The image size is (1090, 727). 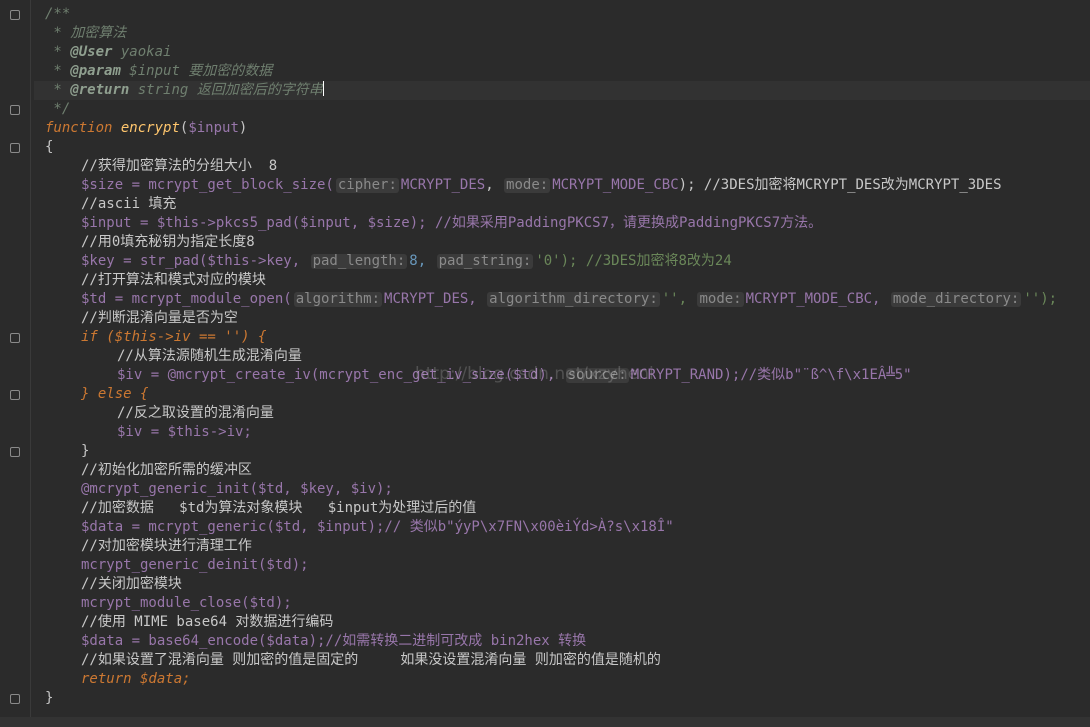 I want to click on code-line: } else {, so click(x=115, y=394).